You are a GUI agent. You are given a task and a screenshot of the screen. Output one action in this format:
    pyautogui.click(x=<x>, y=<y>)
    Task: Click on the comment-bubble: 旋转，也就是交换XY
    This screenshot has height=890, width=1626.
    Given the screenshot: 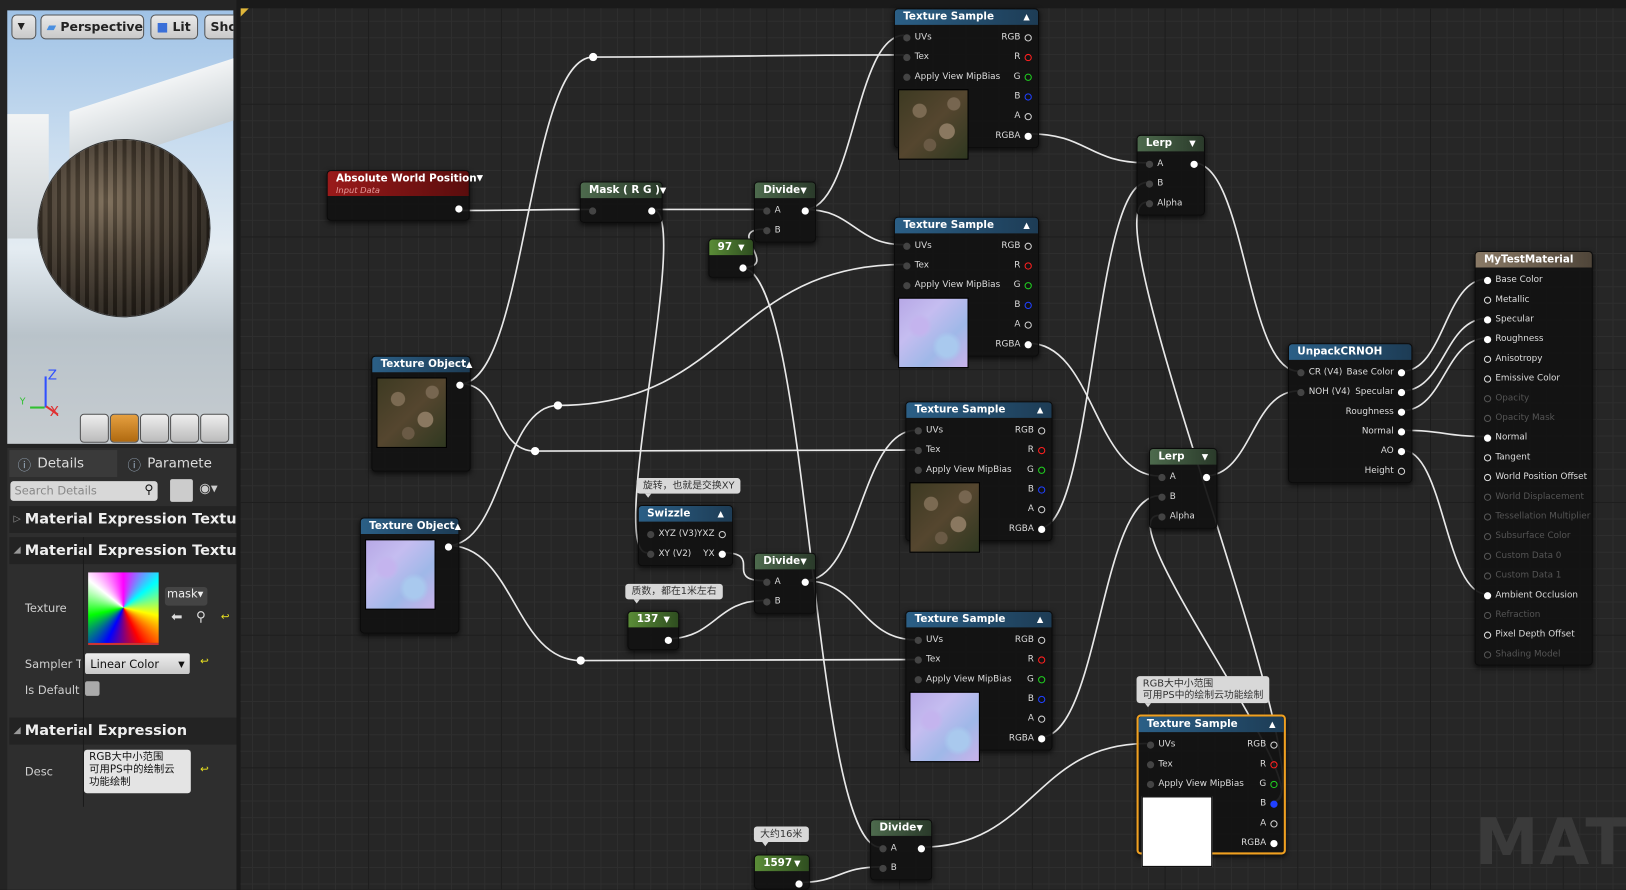 What is the action you would take?
    pyautogui.click(x=688, y=488)
    